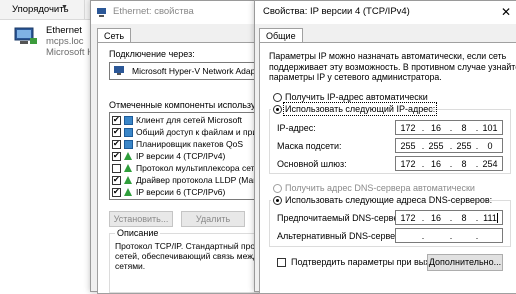  What do you see at coordinates (277, 97) in the screenshot?
I see `auto-ip-radio` at bounding box center [277, 97].